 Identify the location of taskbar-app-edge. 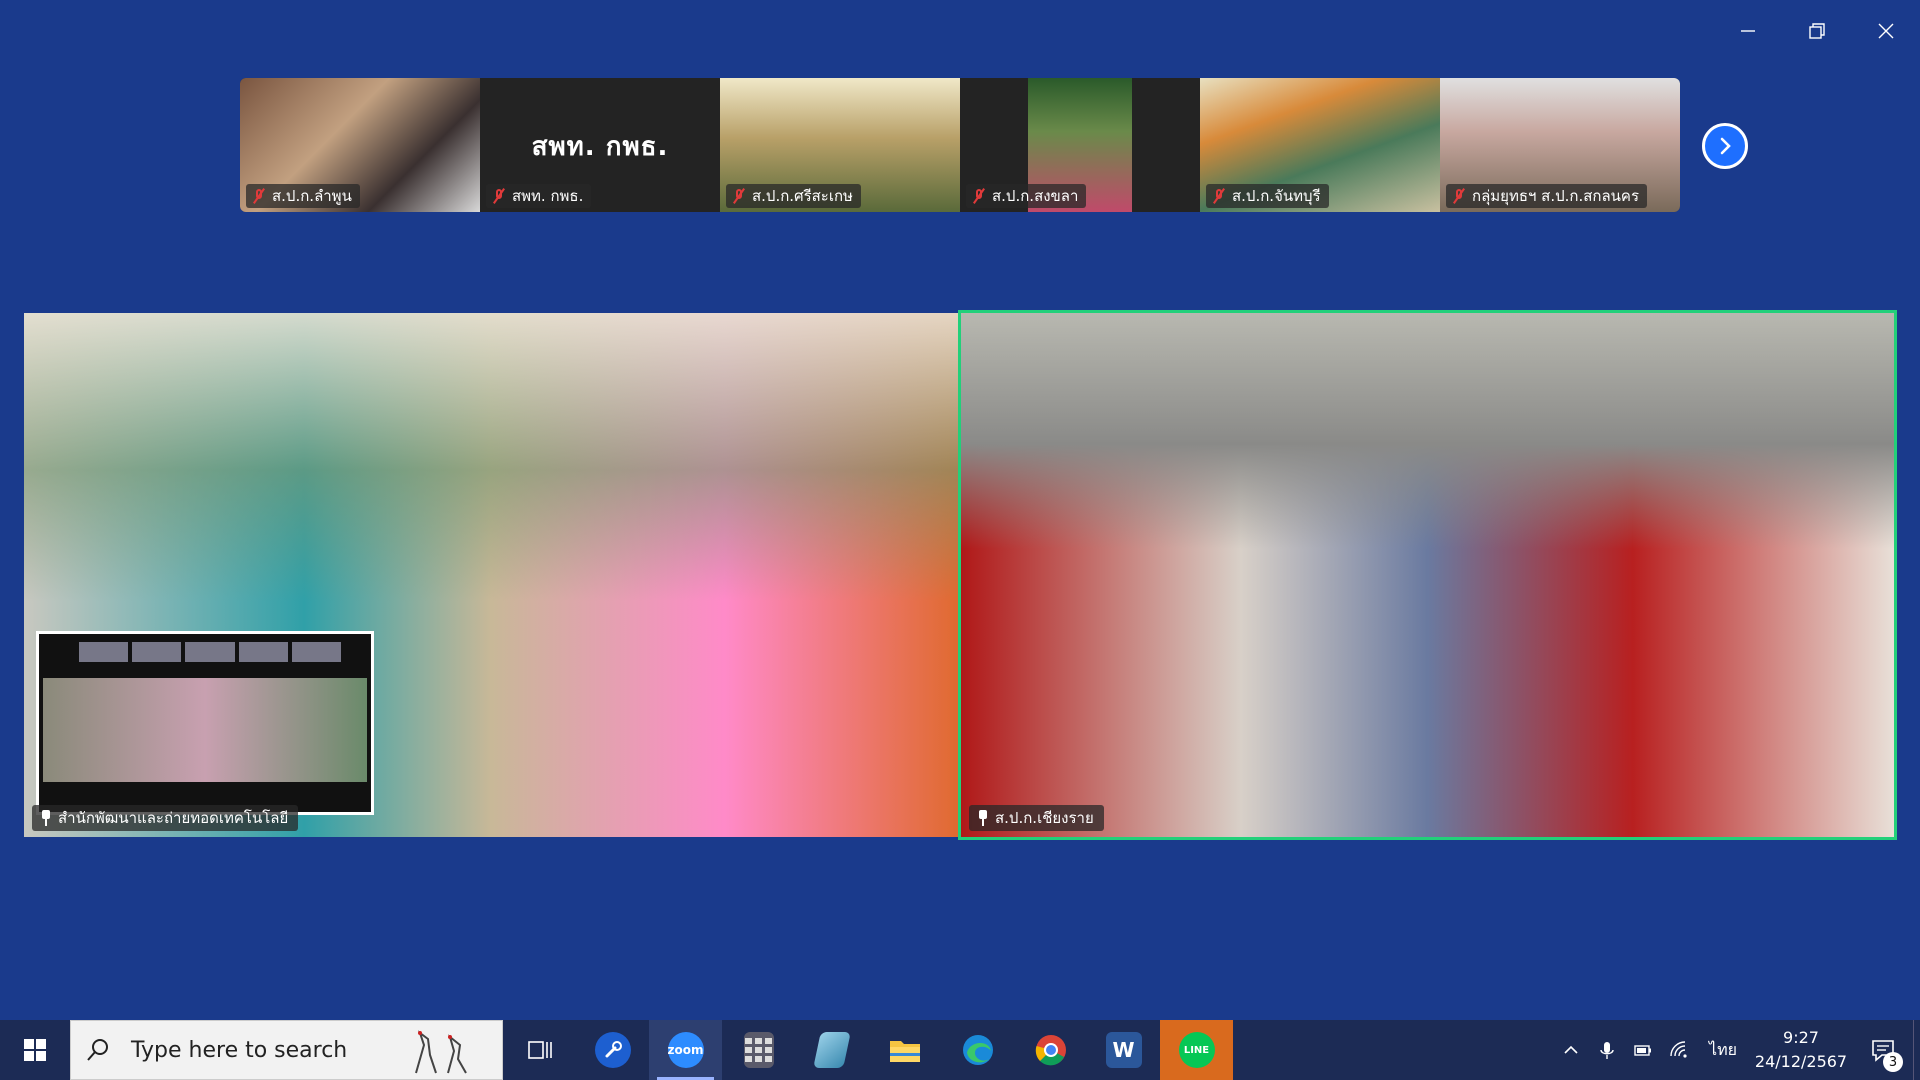
(977, 1050).